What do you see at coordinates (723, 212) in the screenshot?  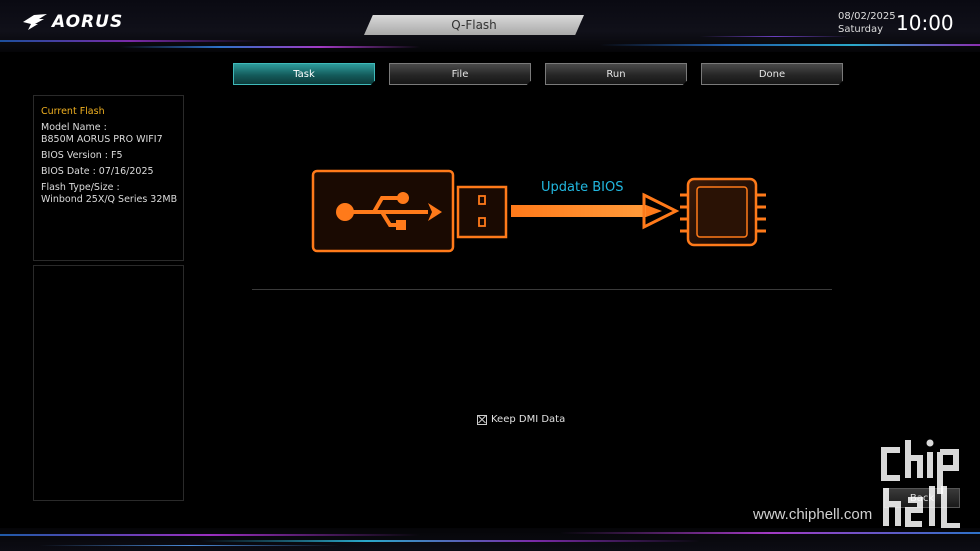 I see `bios-chip-icon` at bounding box center [723, 212].